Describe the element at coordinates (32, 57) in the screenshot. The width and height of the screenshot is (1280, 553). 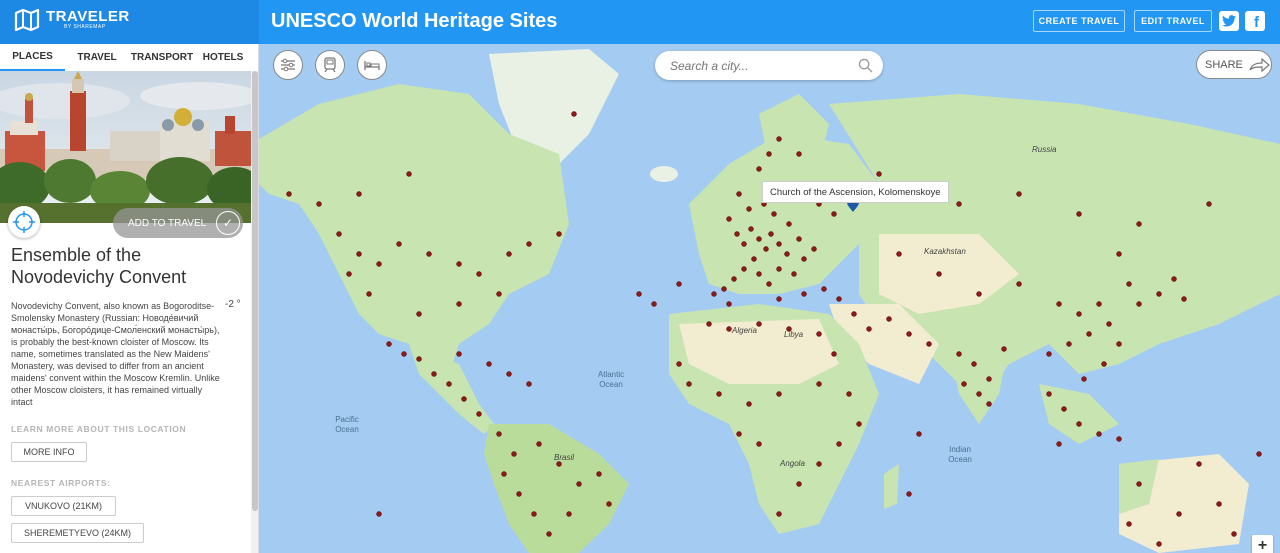
I see `tab-places: PLACES` at that location.